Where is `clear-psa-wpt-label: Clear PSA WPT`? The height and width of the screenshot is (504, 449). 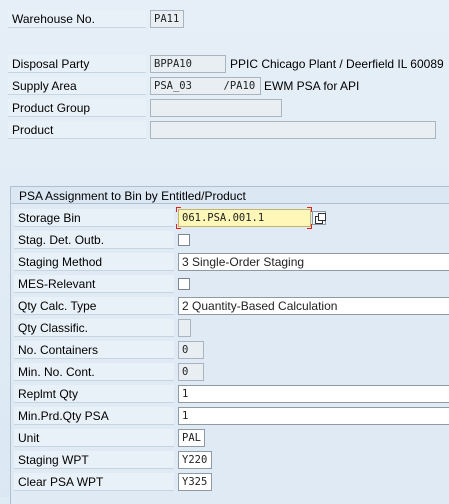
clear-psa-wpt-label: Clear PSA WPT is located at coordinates (94, 482).